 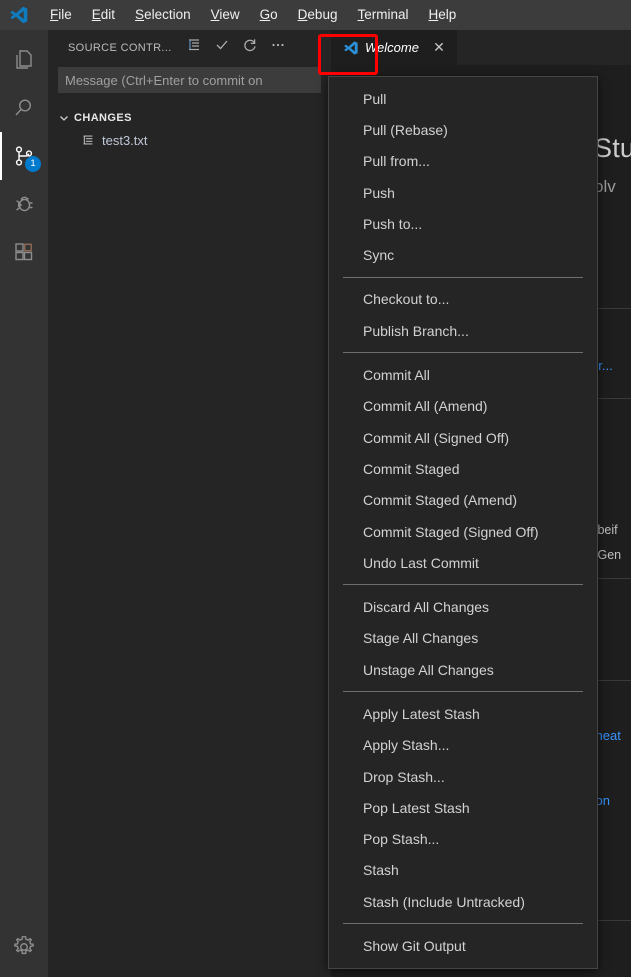 What do you see at coordinates (386, 14) in the screenshot?
I see `menu-terminal-rest: erminal` at bounding box center [386, 14].